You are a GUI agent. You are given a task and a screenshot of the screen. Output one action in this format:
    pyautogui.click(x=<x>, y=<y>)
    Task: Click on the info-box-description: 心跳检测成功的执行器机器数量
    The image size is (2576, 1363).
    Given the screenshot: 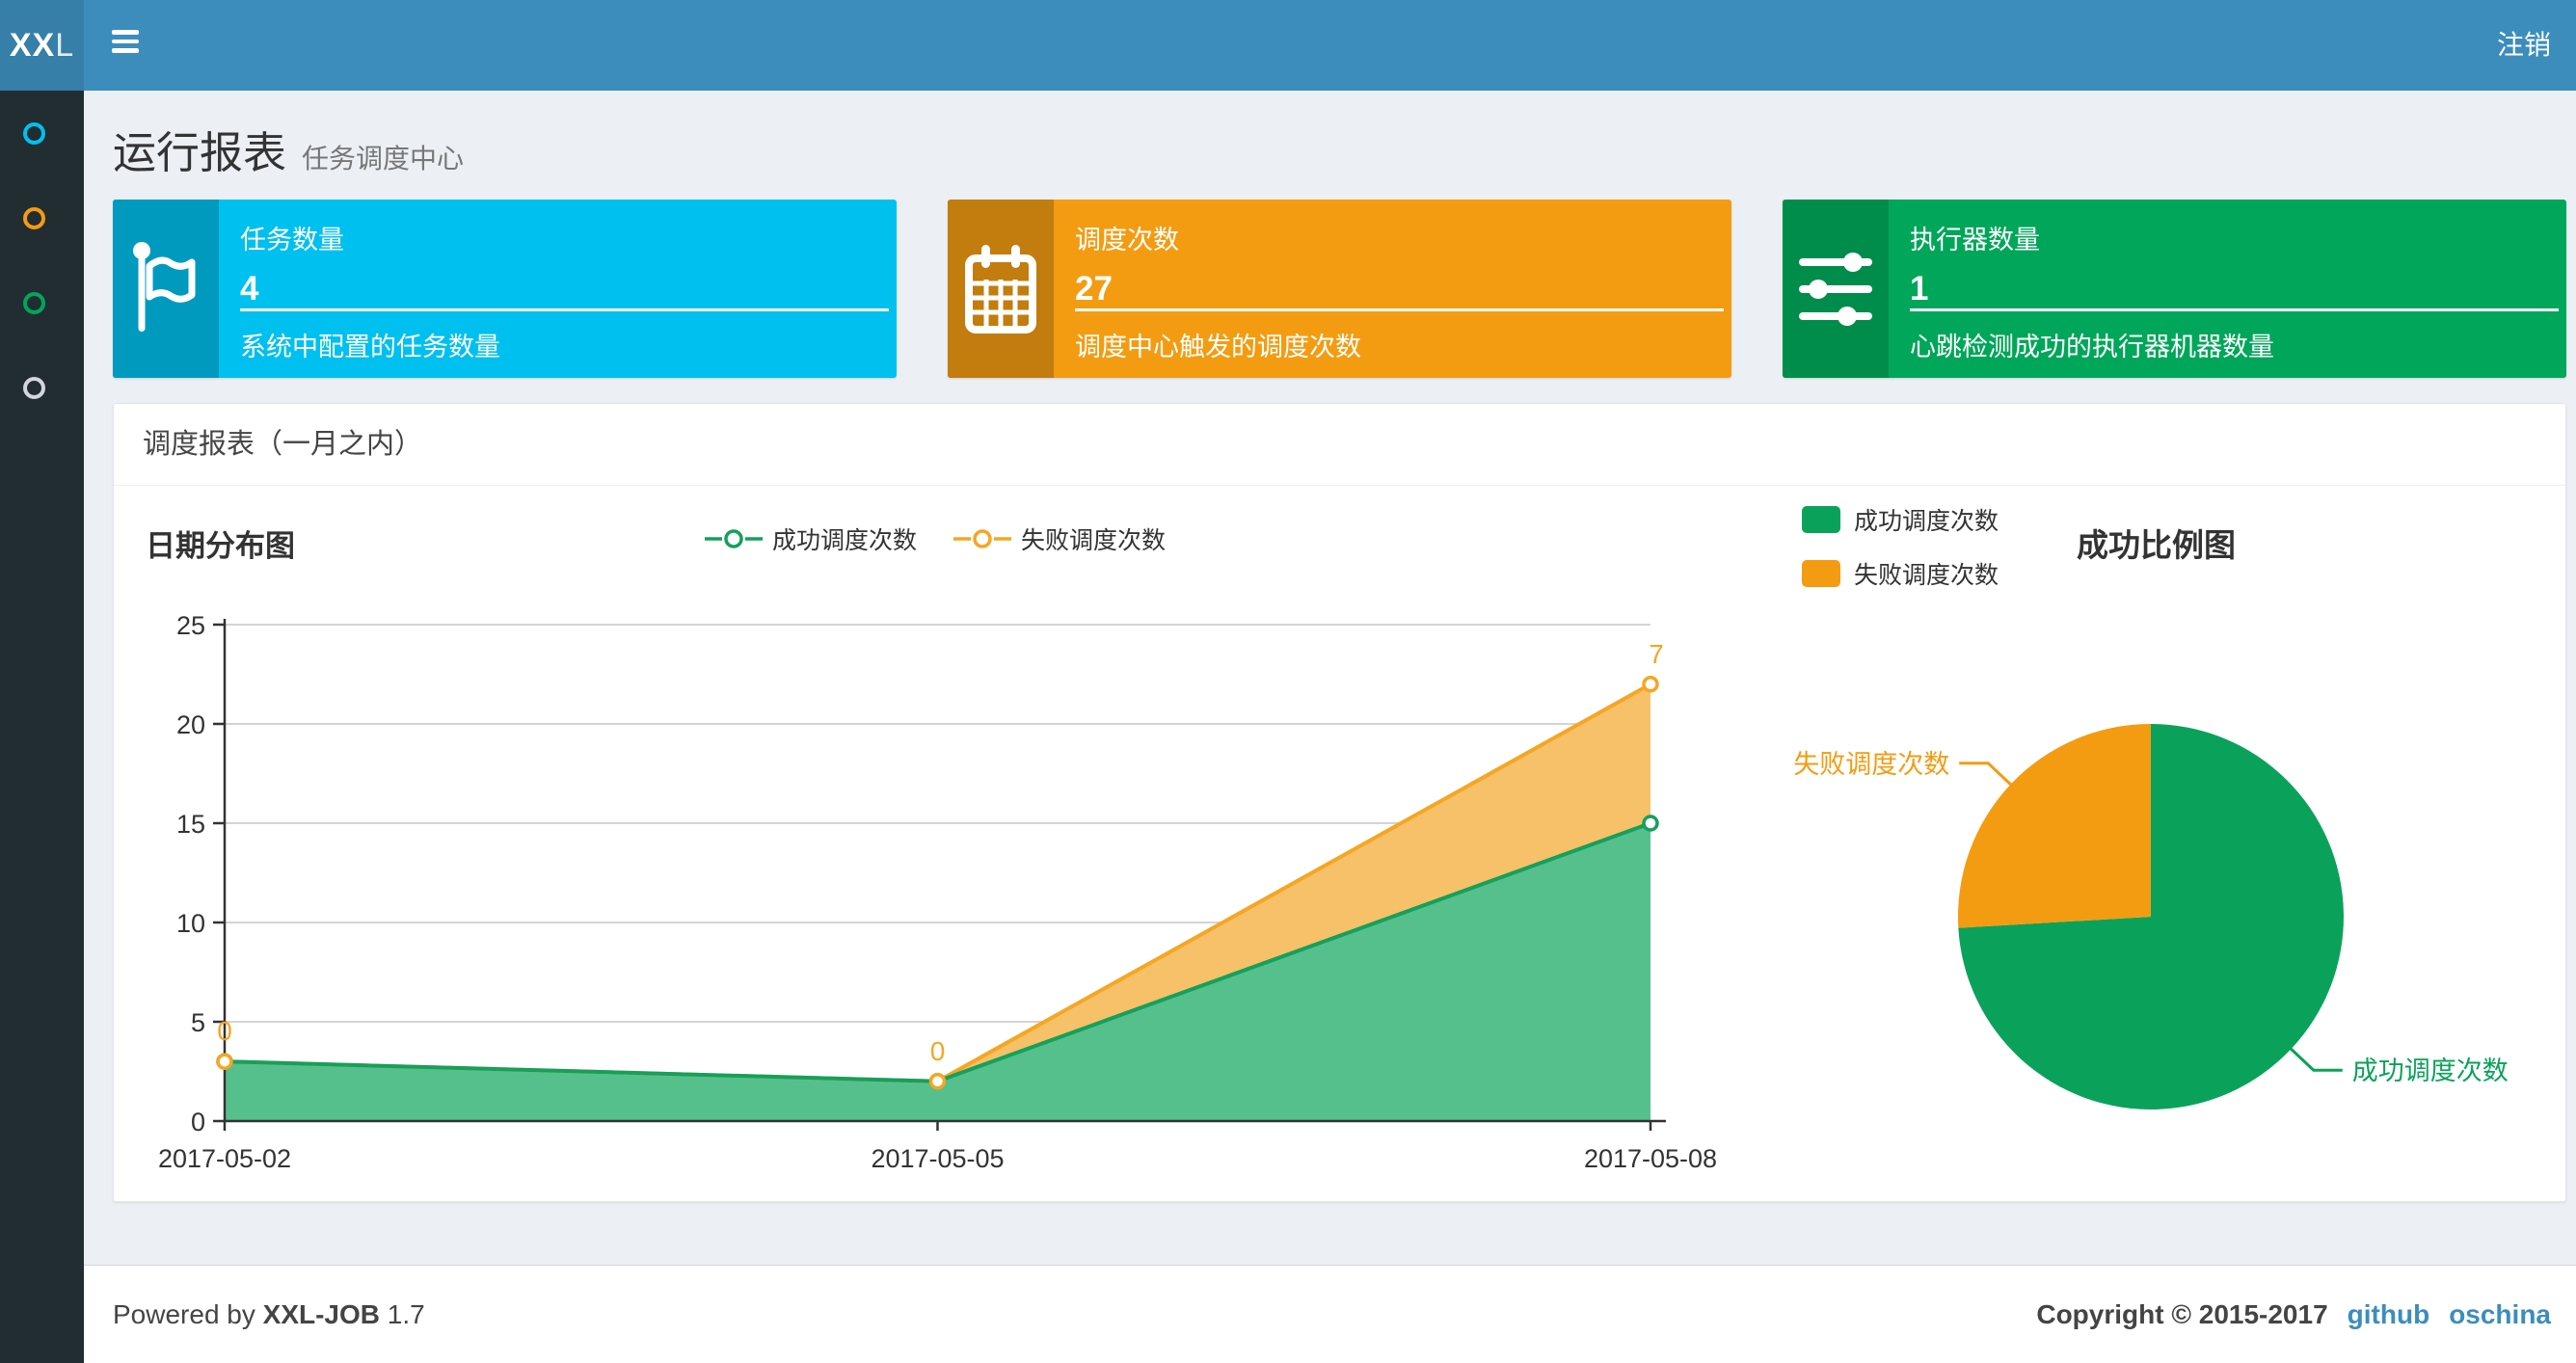 What is the action you would take?
    pyautogui.click(x=2092, y=347)
    